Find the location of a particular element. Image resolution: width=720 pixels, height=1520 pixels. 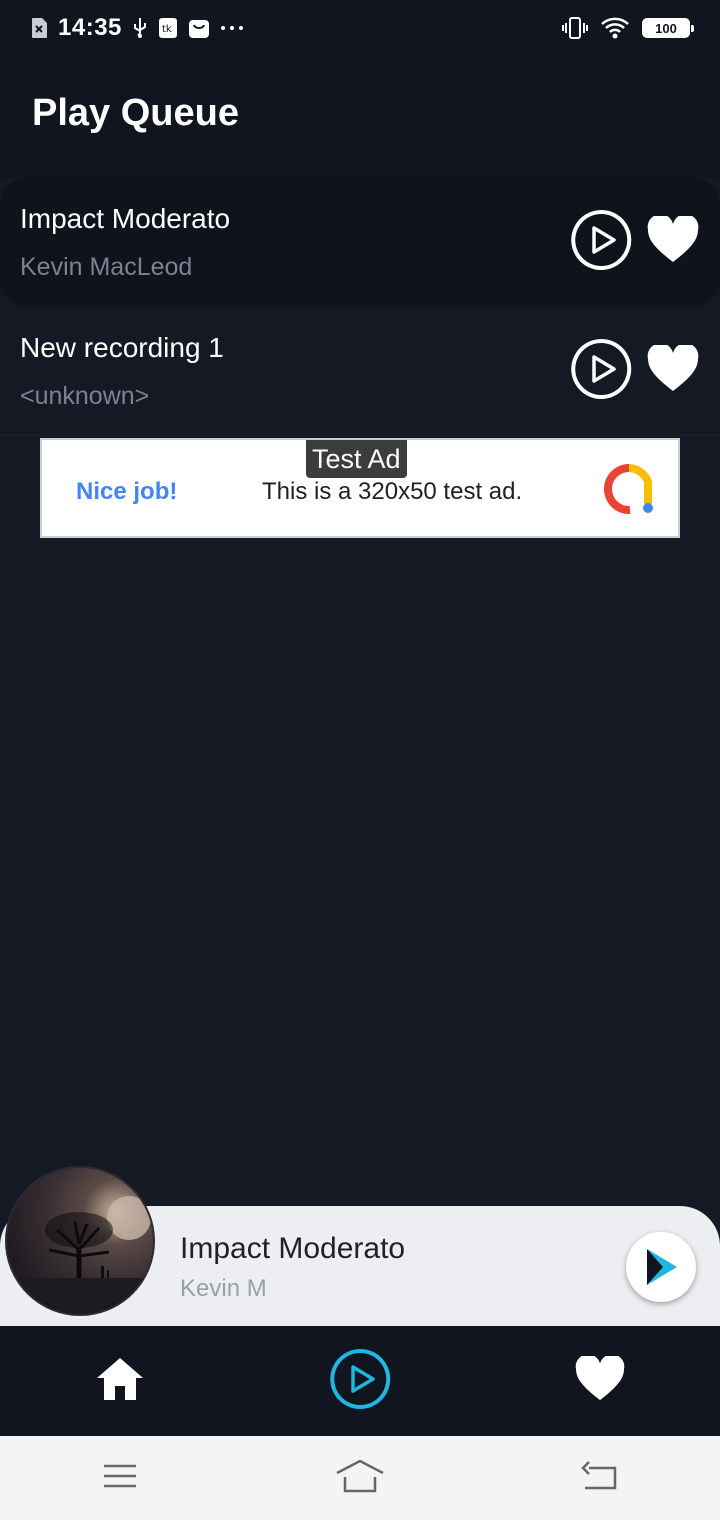

app-header: Play Queue is located at coordinates (360, 117).